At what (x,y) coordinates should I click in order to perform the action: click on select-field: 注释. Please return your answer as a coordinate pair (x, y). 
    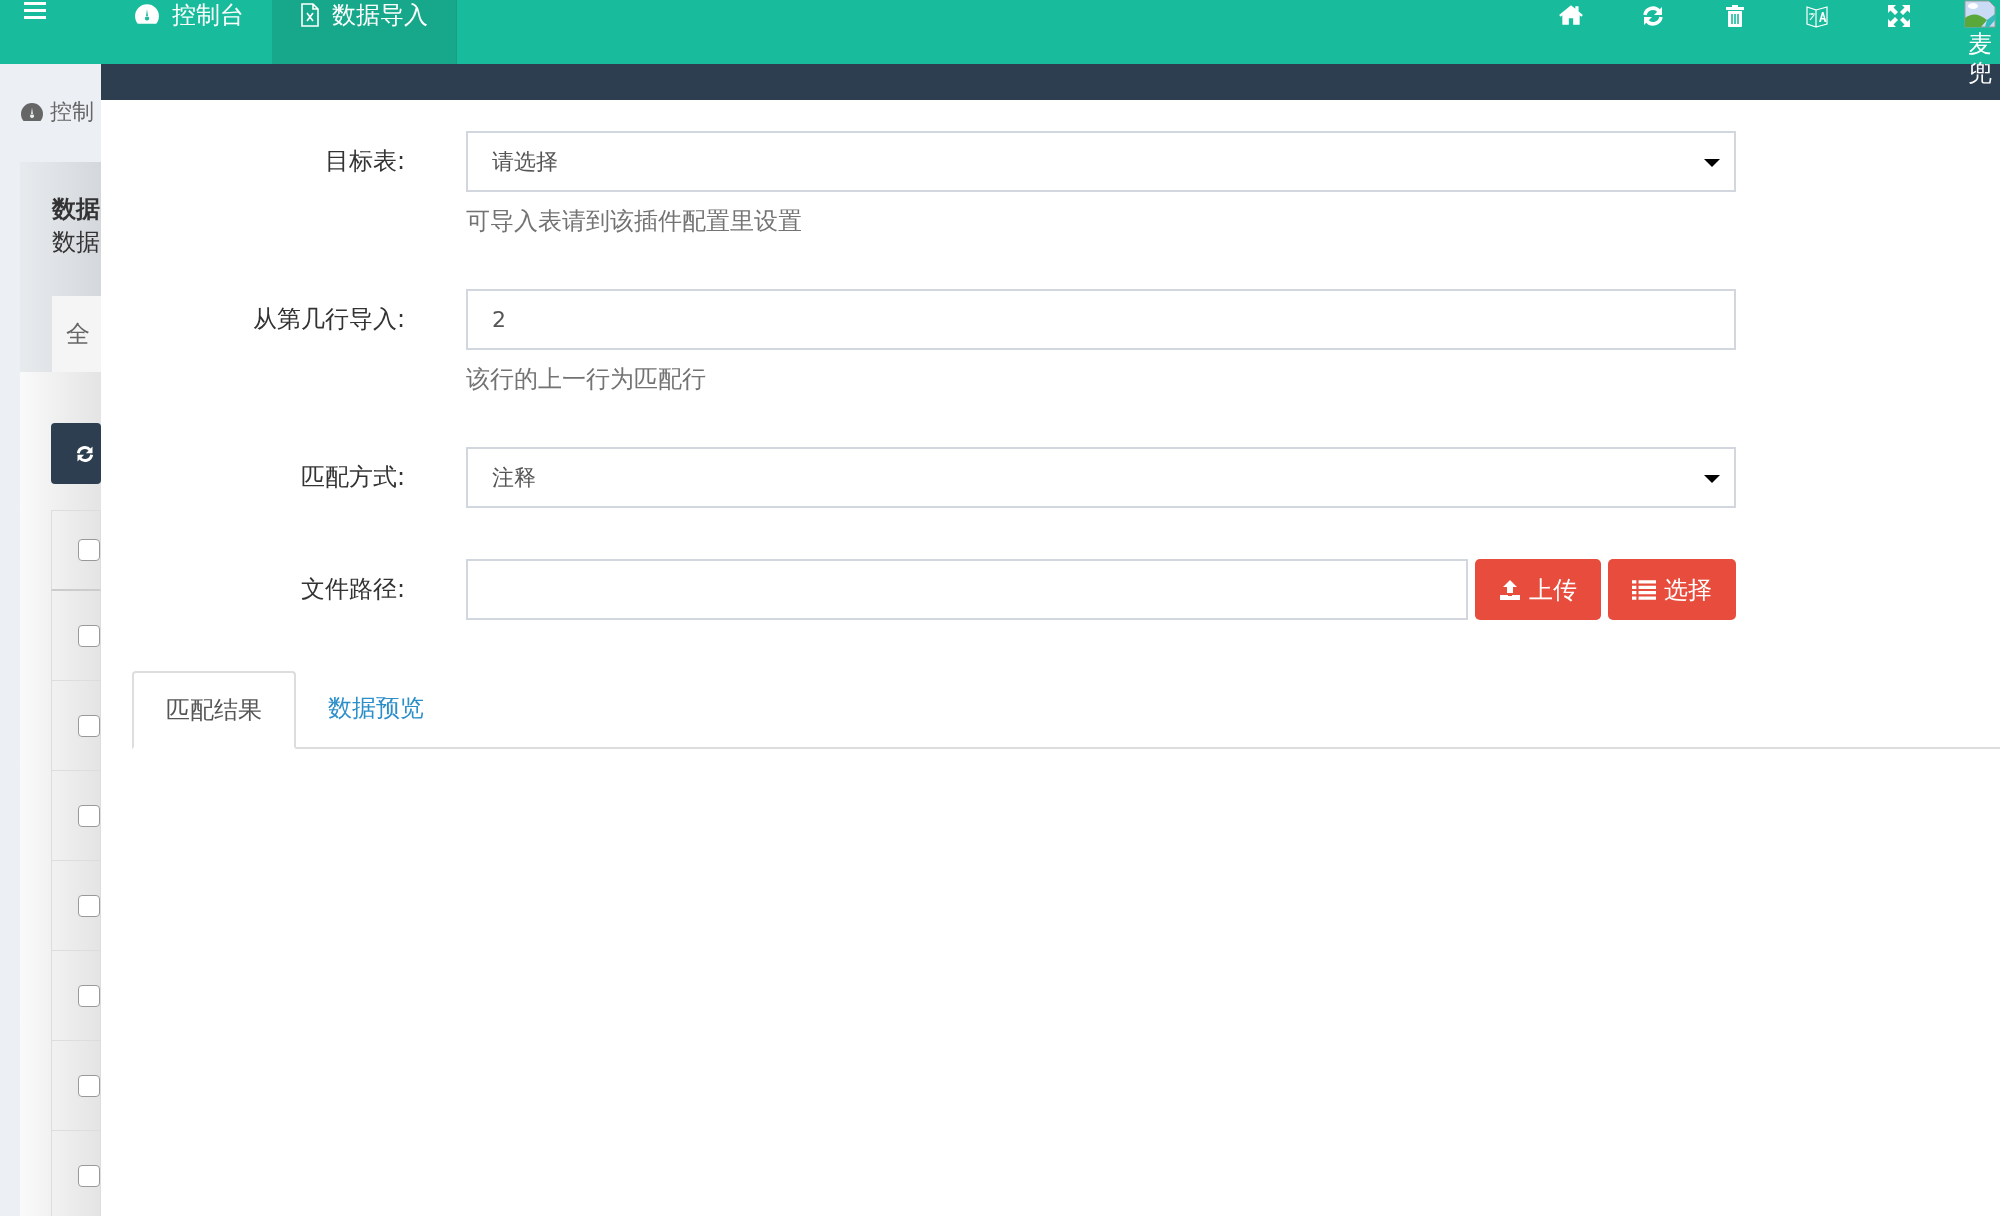
    Looking at the image, I should click on (1101, 477).